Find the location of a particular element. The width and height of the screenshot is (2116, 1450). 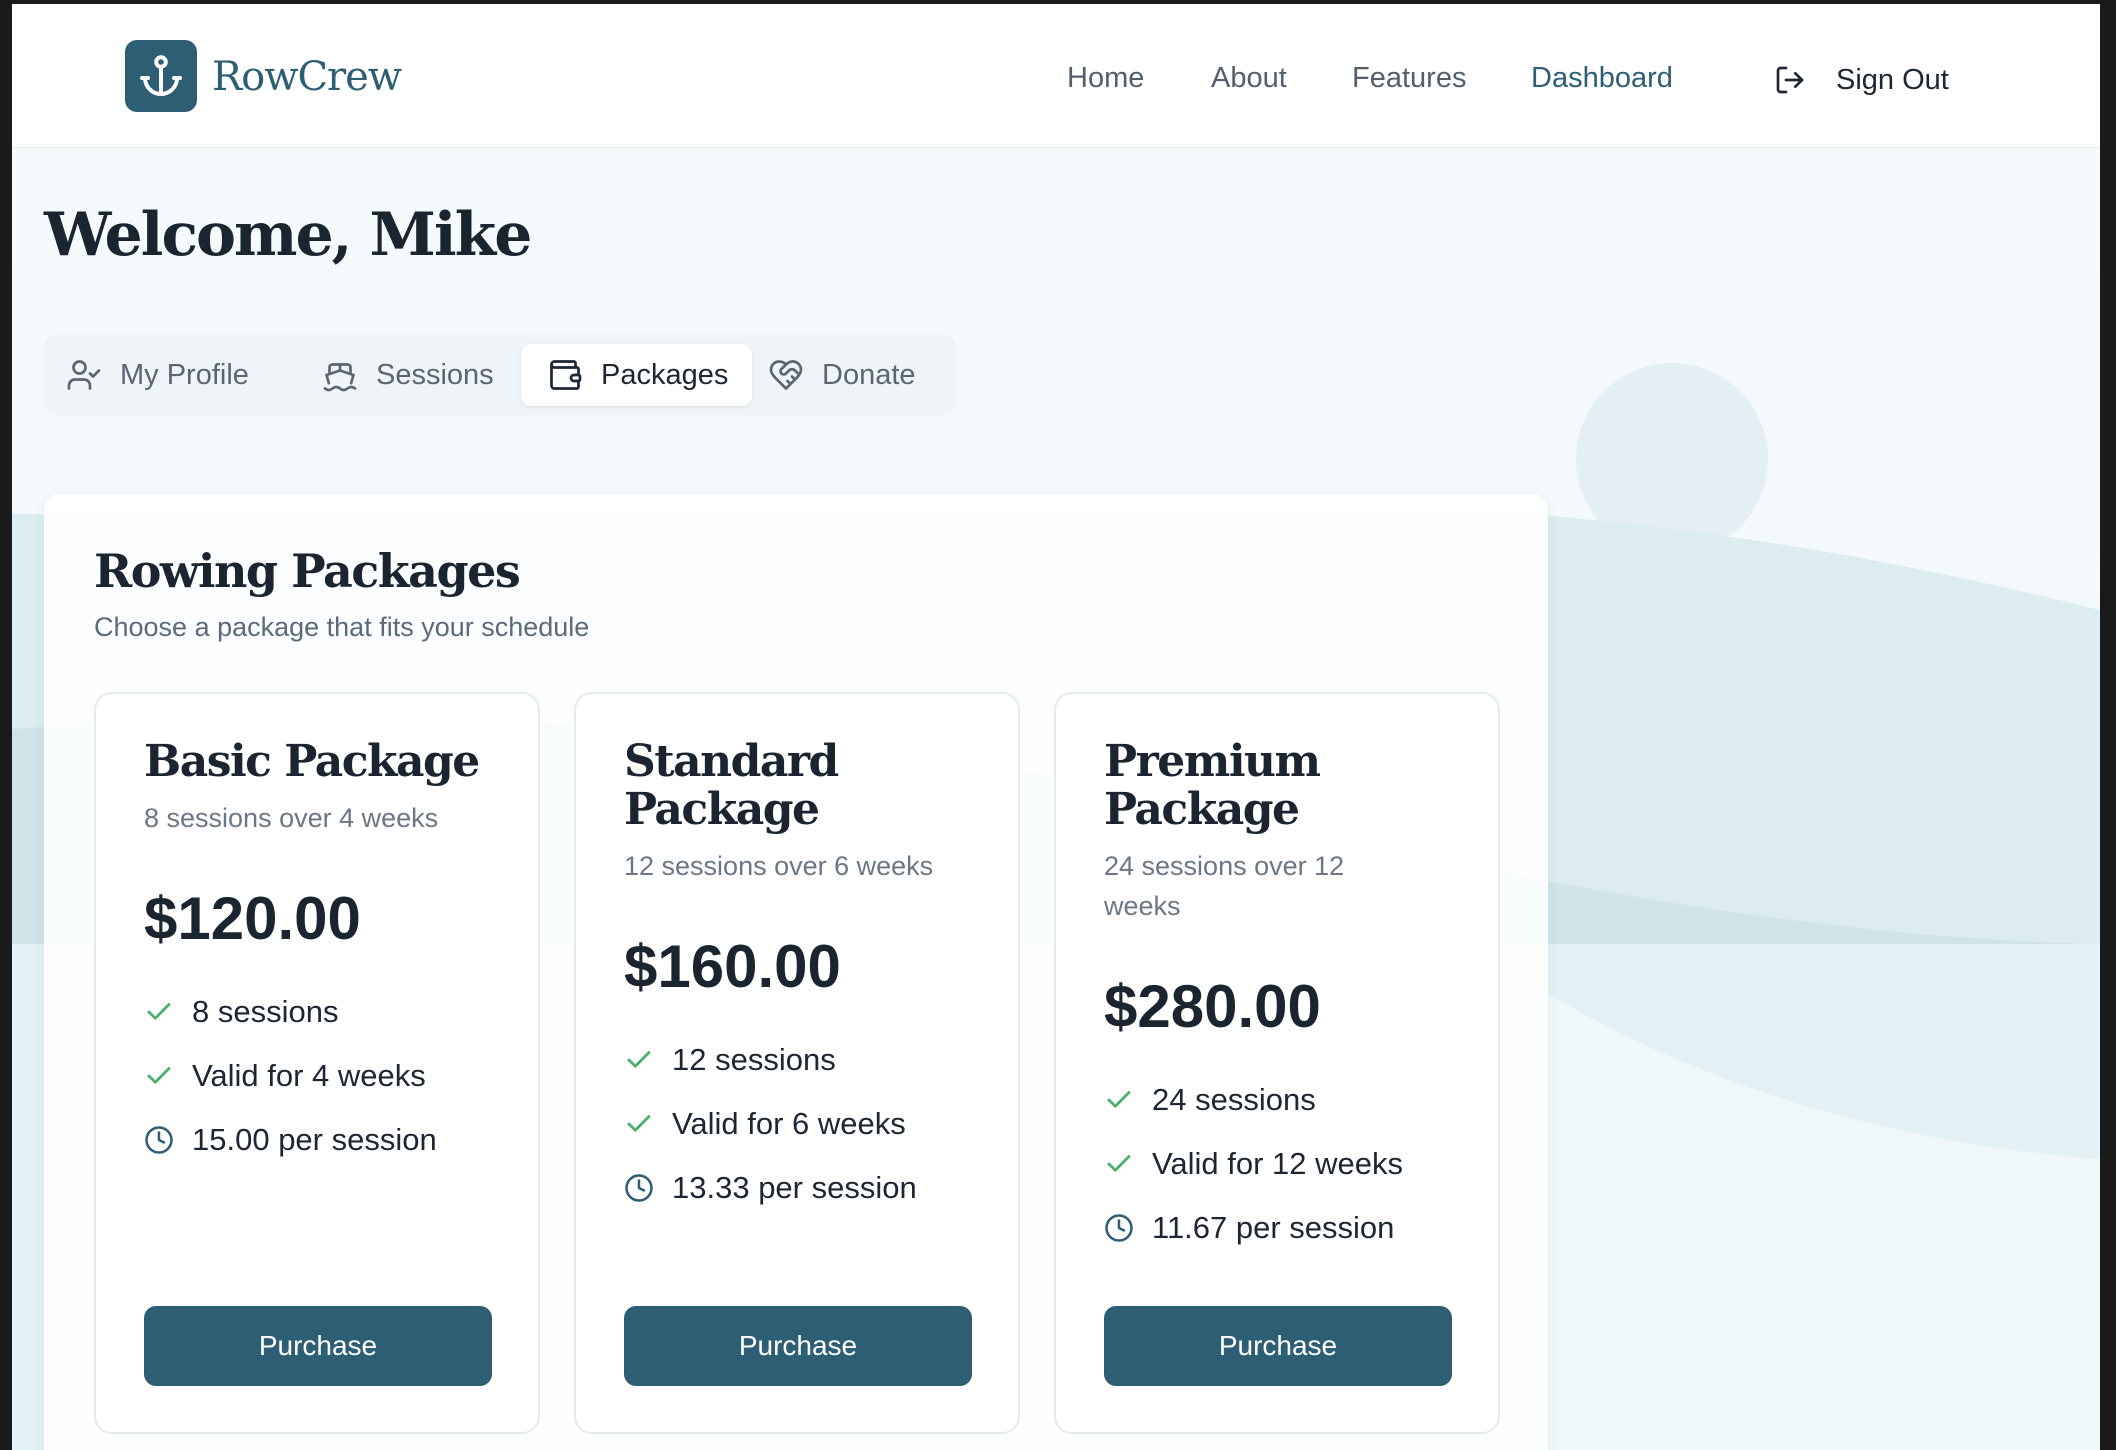

feature-item: 12 sessions is located at coordinates (730, 1060).